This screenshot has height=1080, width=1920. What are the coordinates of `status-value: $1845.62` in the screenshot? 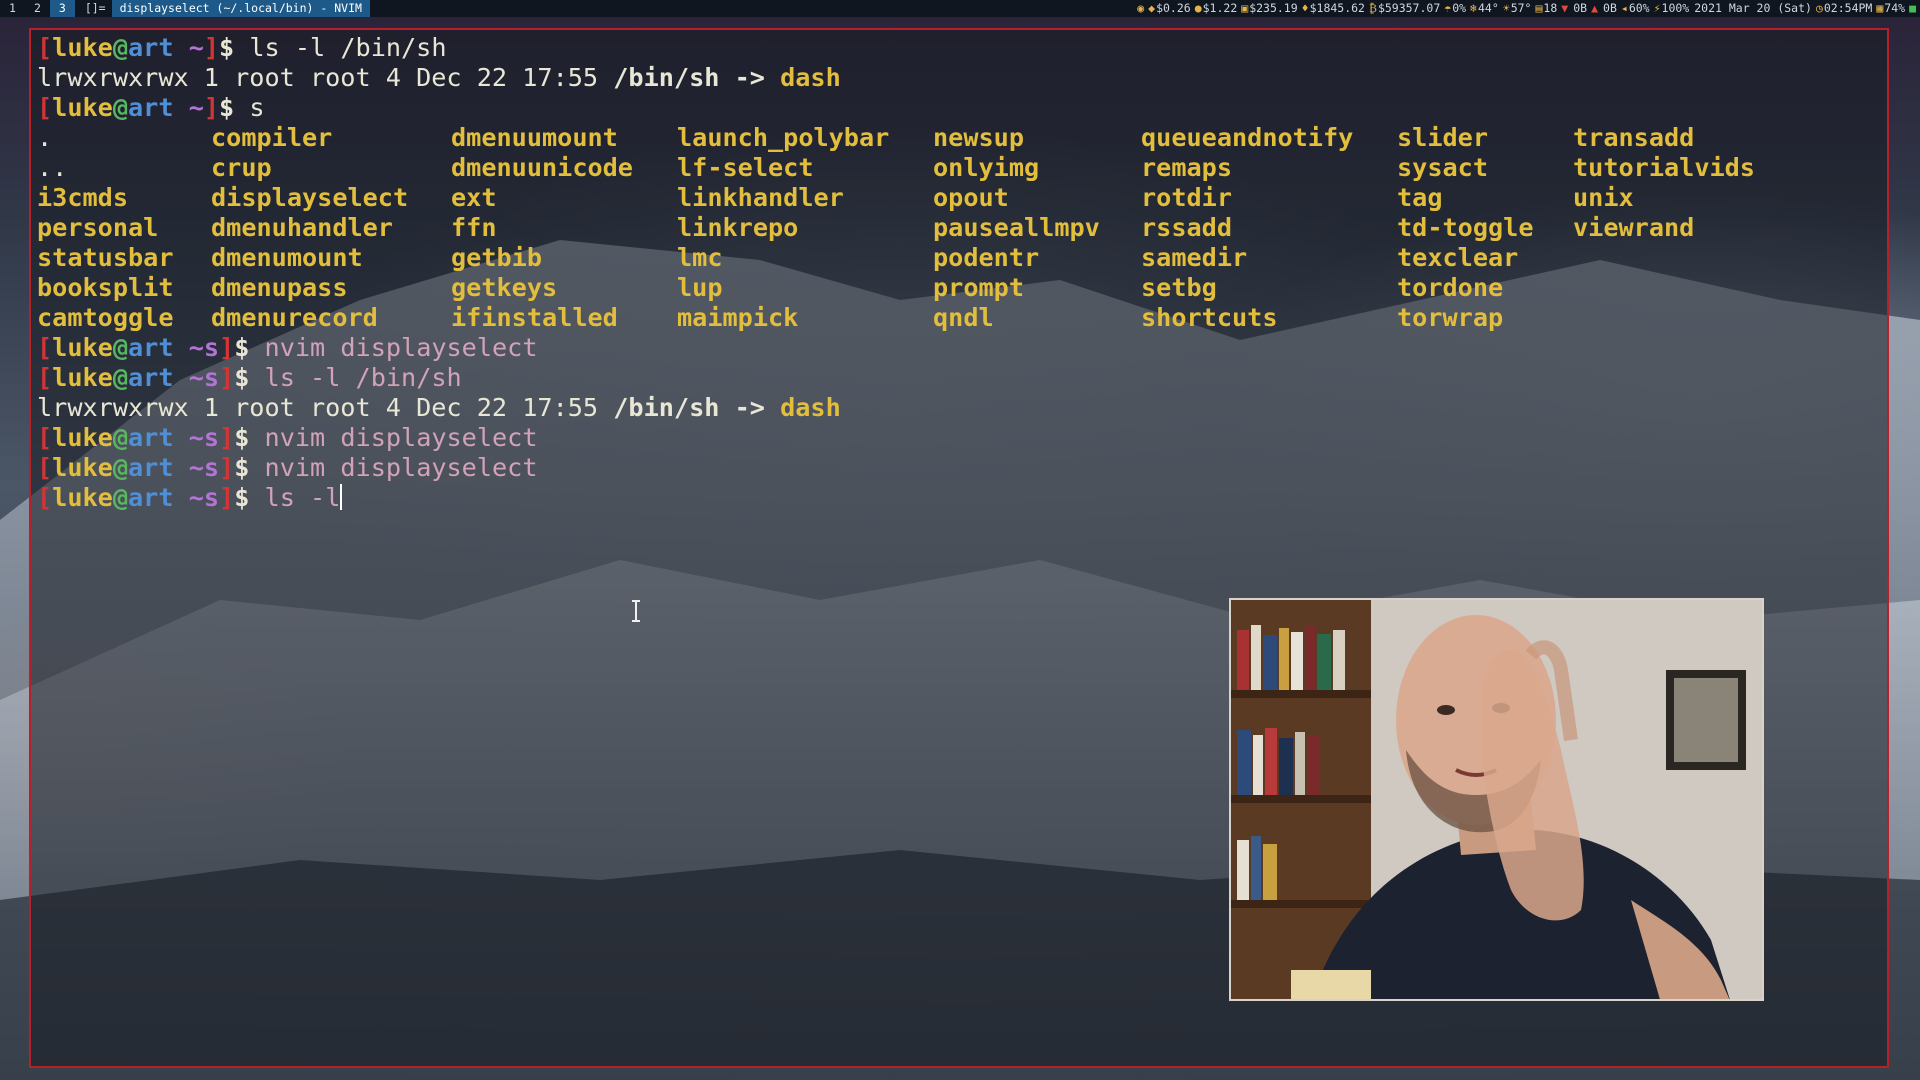 It's located at (1337, 8).